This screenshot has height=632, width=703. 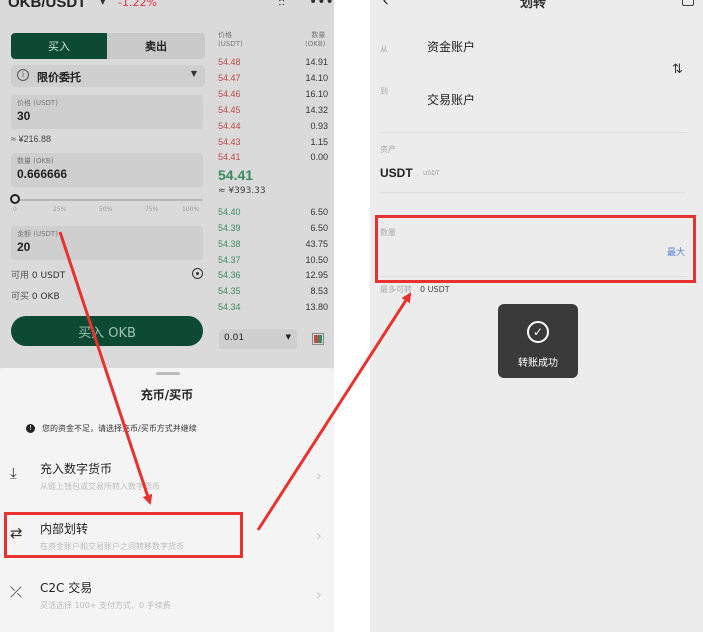 What do you see at coordinates (318, 339) in the screenshot?
I see `depth-mode-icon` at bounding box center [318, 339].